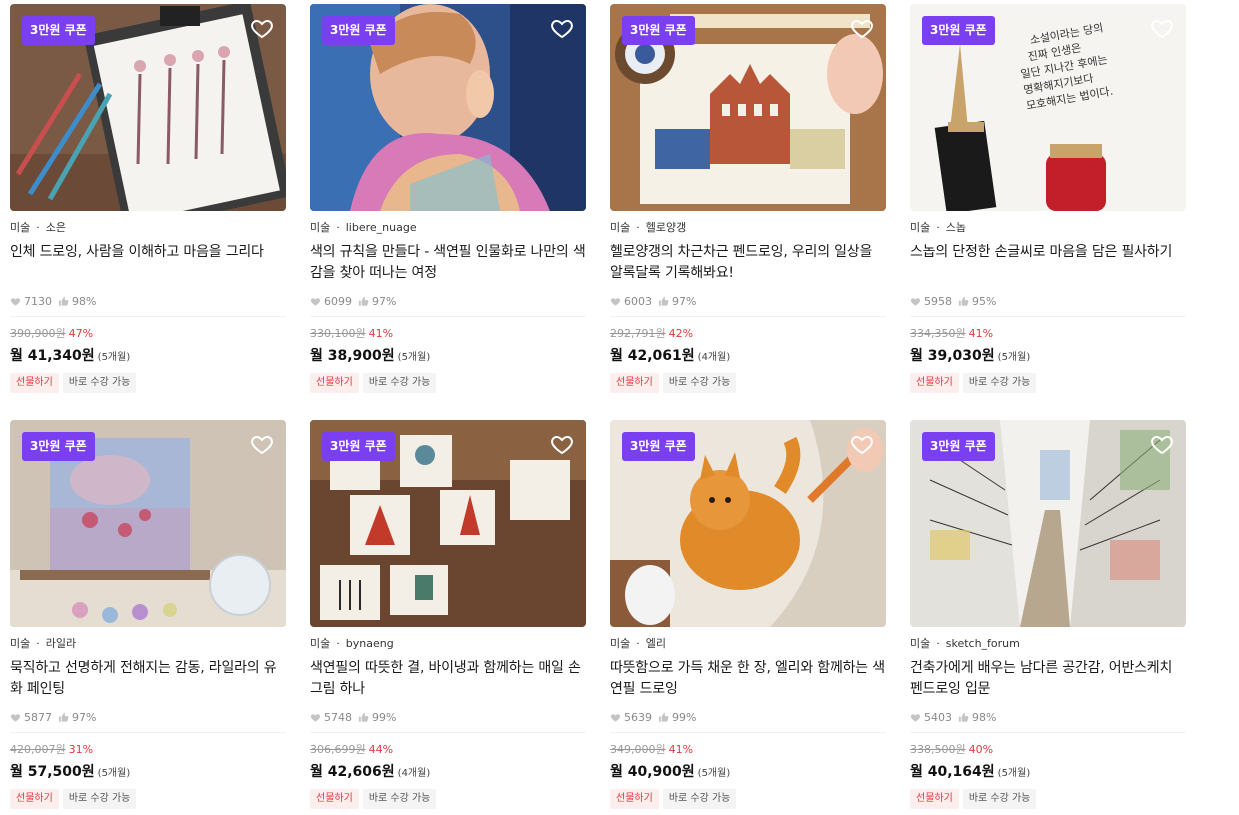  Describe the element at coordinates (114, 773) in the screenshot. I see `installment-months: (5개월)` at that location.